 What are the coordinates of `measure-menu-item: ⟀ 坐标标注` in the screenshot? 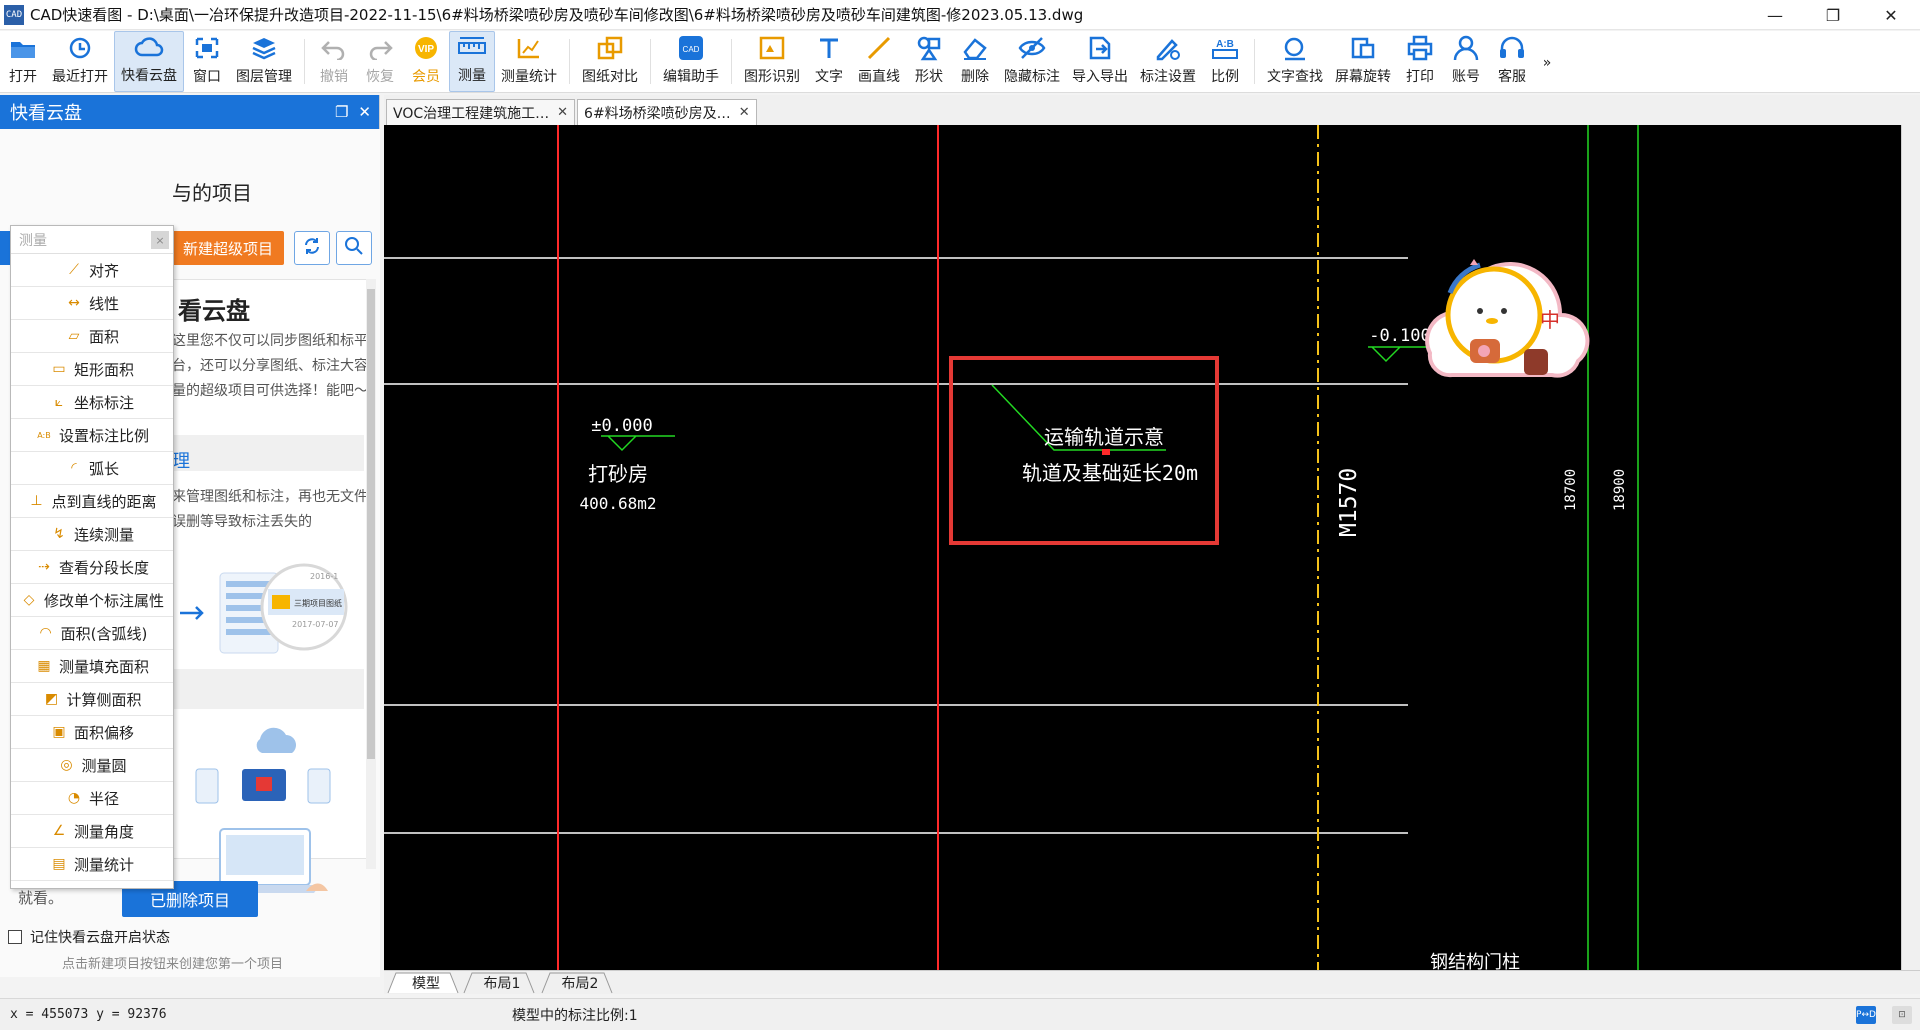 It's located at (92, 402).